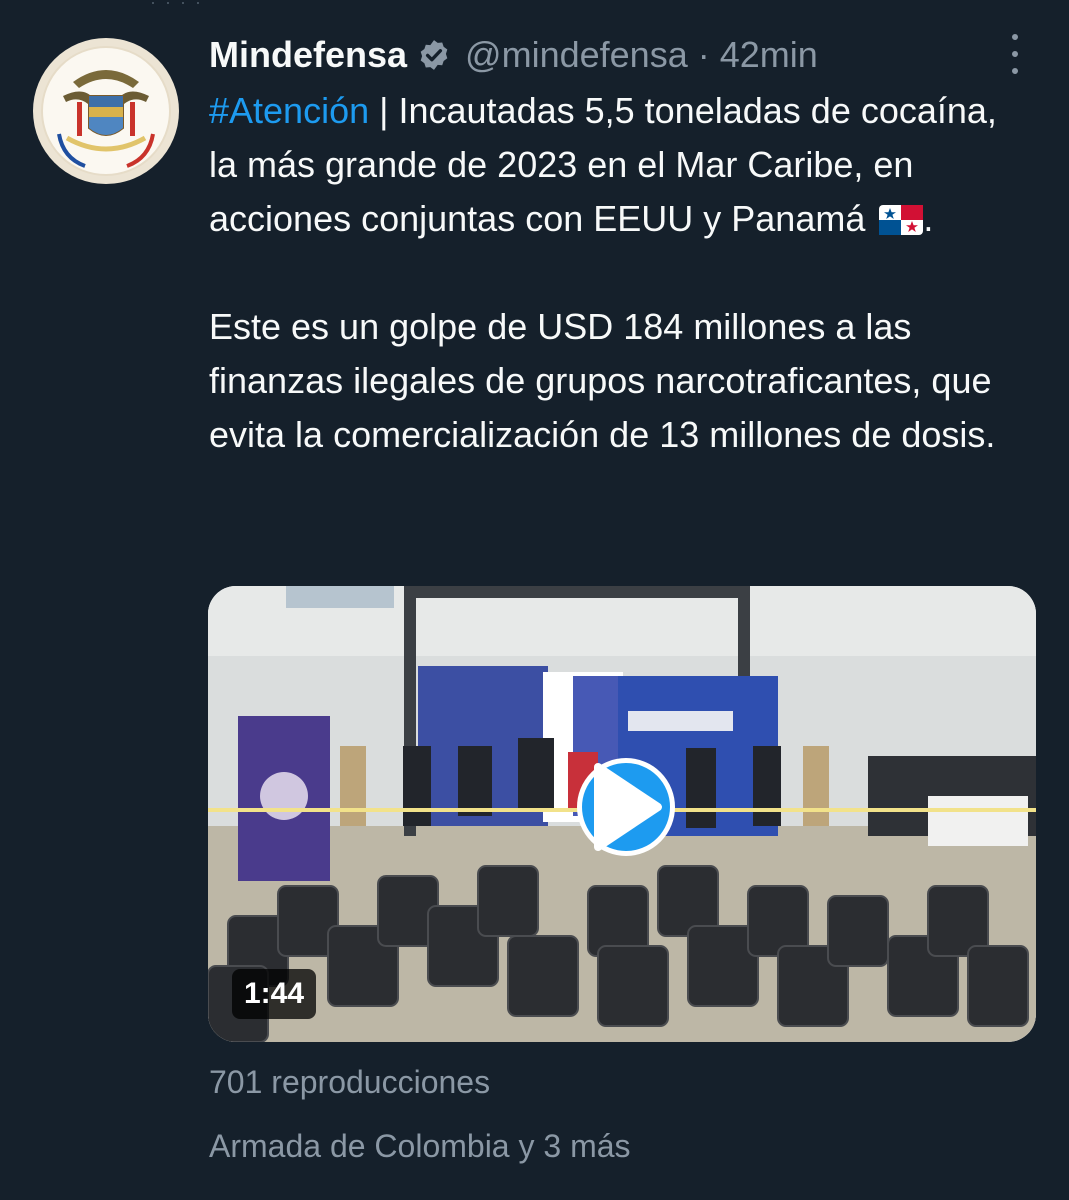 The width and height of the screenshot is (1069, 1200). I want to click on view-count: 701 reproducciones, so click(350, 1082).